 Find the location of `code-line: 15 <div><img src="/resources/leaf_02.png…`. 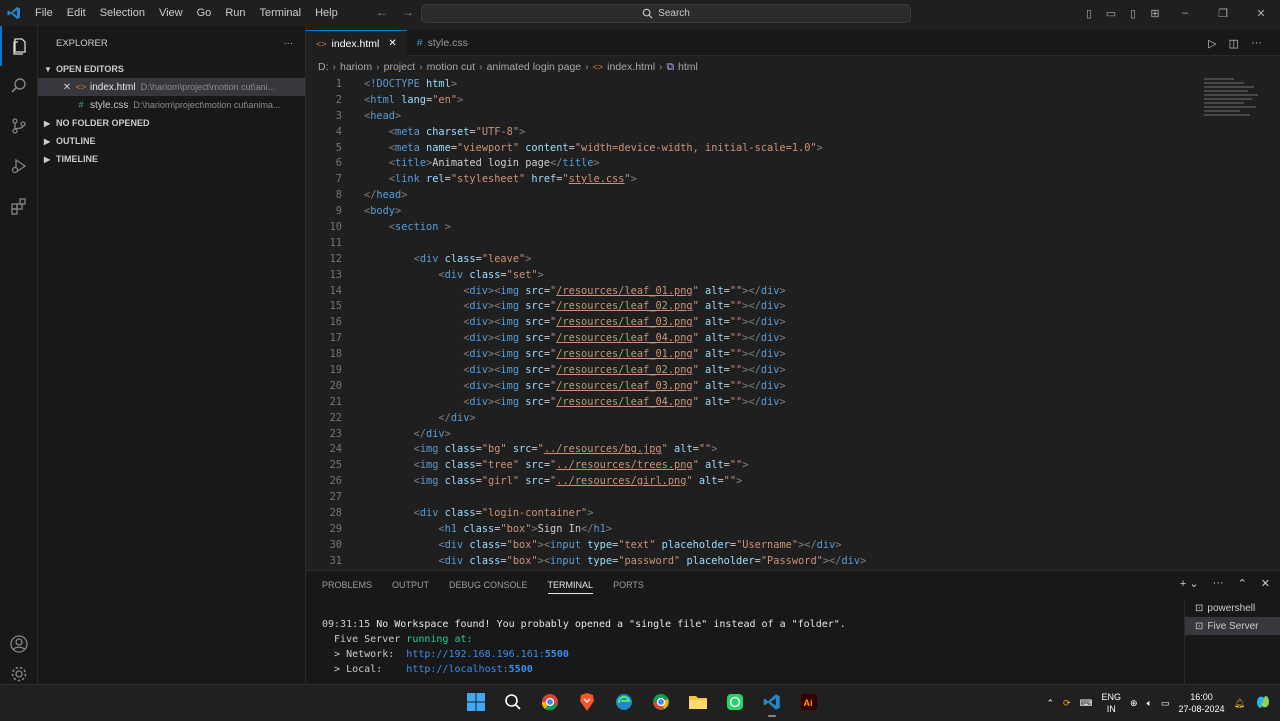

code-line: 15 <div><img src="/resources/leaf_02.png… is located at coordinates (793, 306).